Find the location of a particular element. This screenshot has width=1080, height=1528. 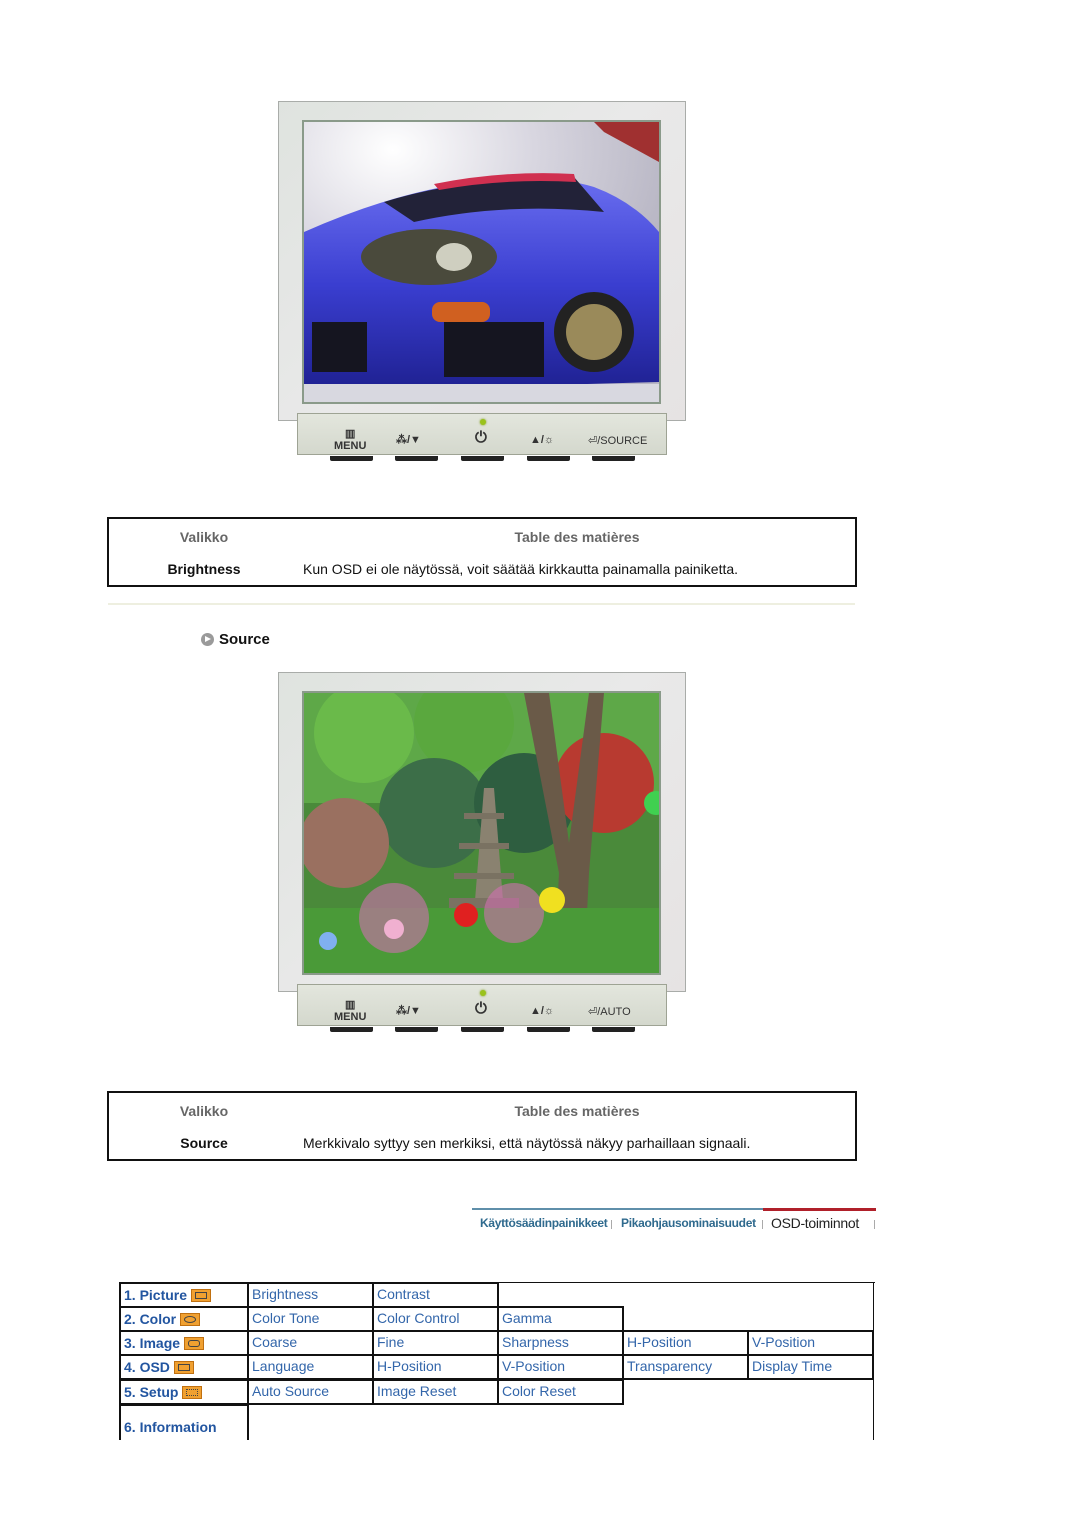

tab-underline is located at coordinates (617, 1209).